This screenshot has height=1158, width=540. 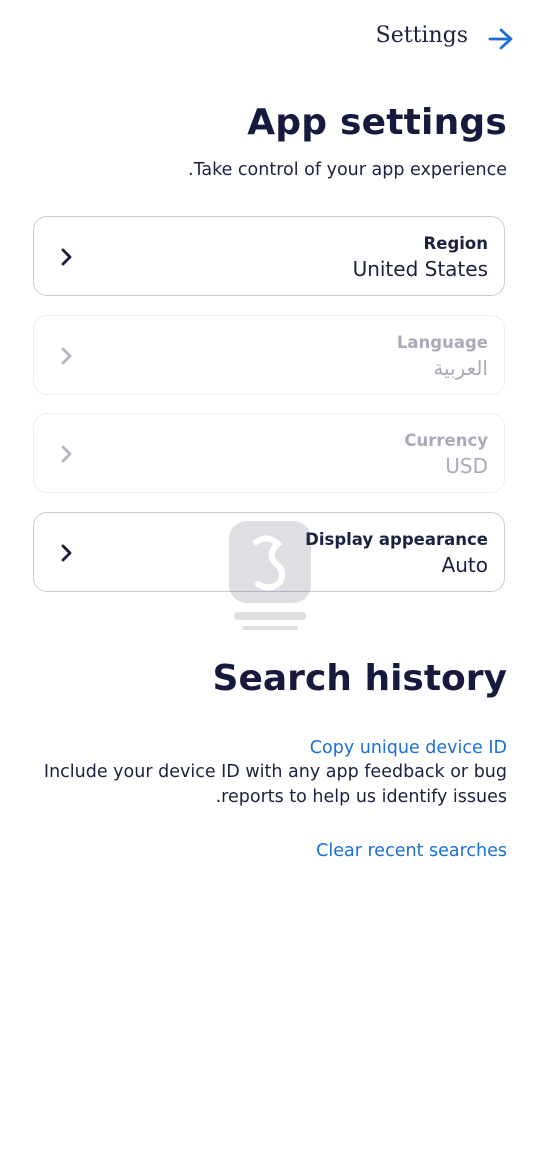 I want to click on back-button, so click(x=501, y=39).